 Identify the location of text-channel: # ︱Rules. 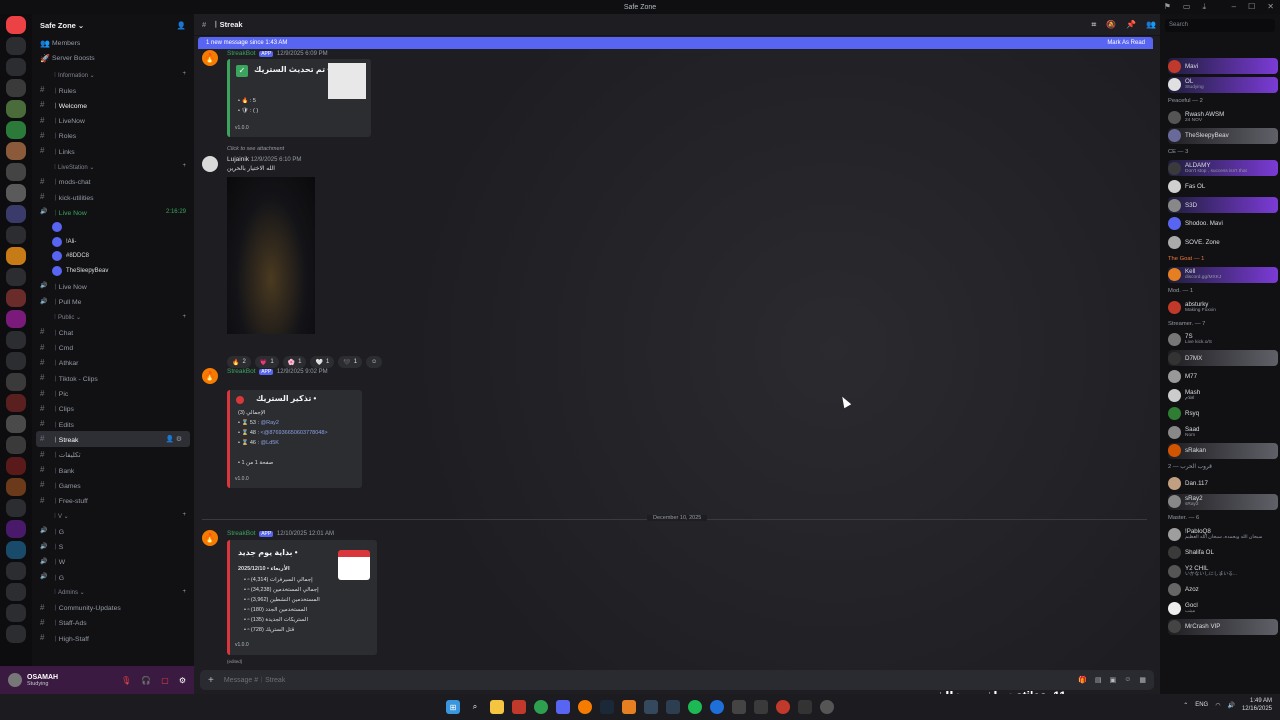
(113, 89).